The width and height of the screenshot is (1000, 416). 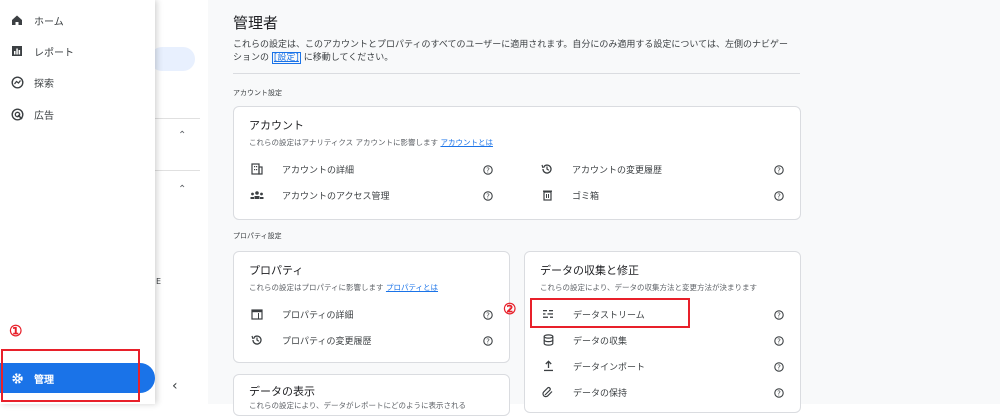 I want to click on nav-item-home: ホーム, so click(x=77, y=20).